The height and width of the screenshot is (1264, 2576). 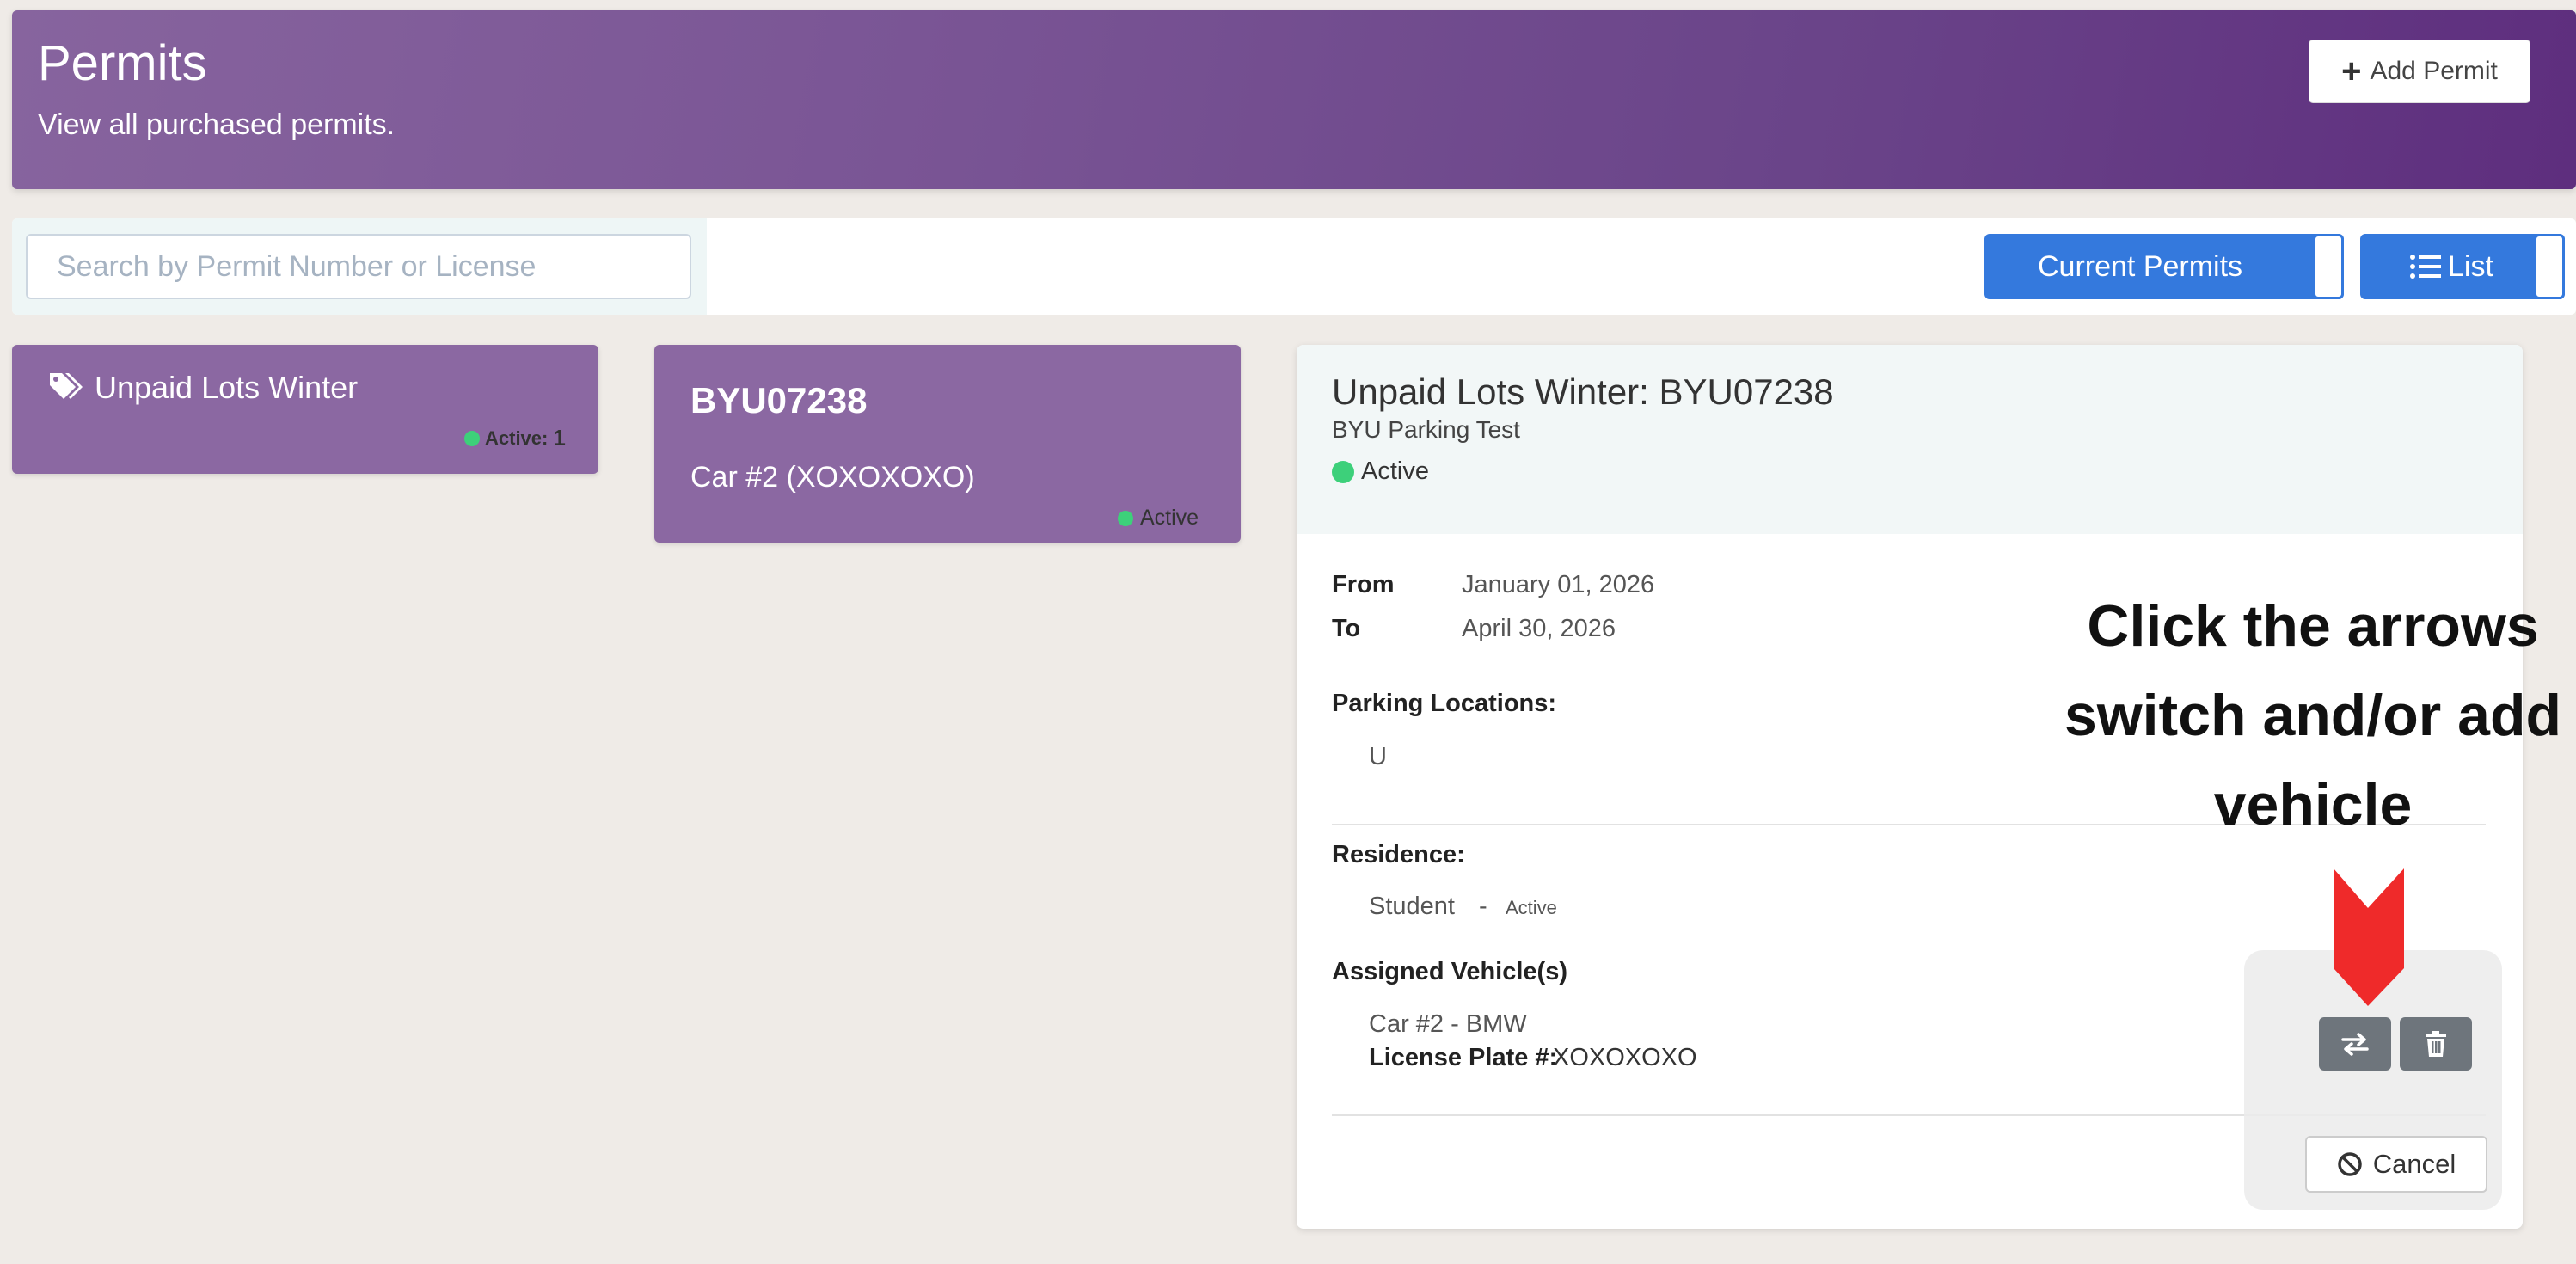 What do you see at coordinates (1444, 703) in the screenshot?
I see `parking-locations-label: Parking Locations:` at bounding box center [1444, 703].